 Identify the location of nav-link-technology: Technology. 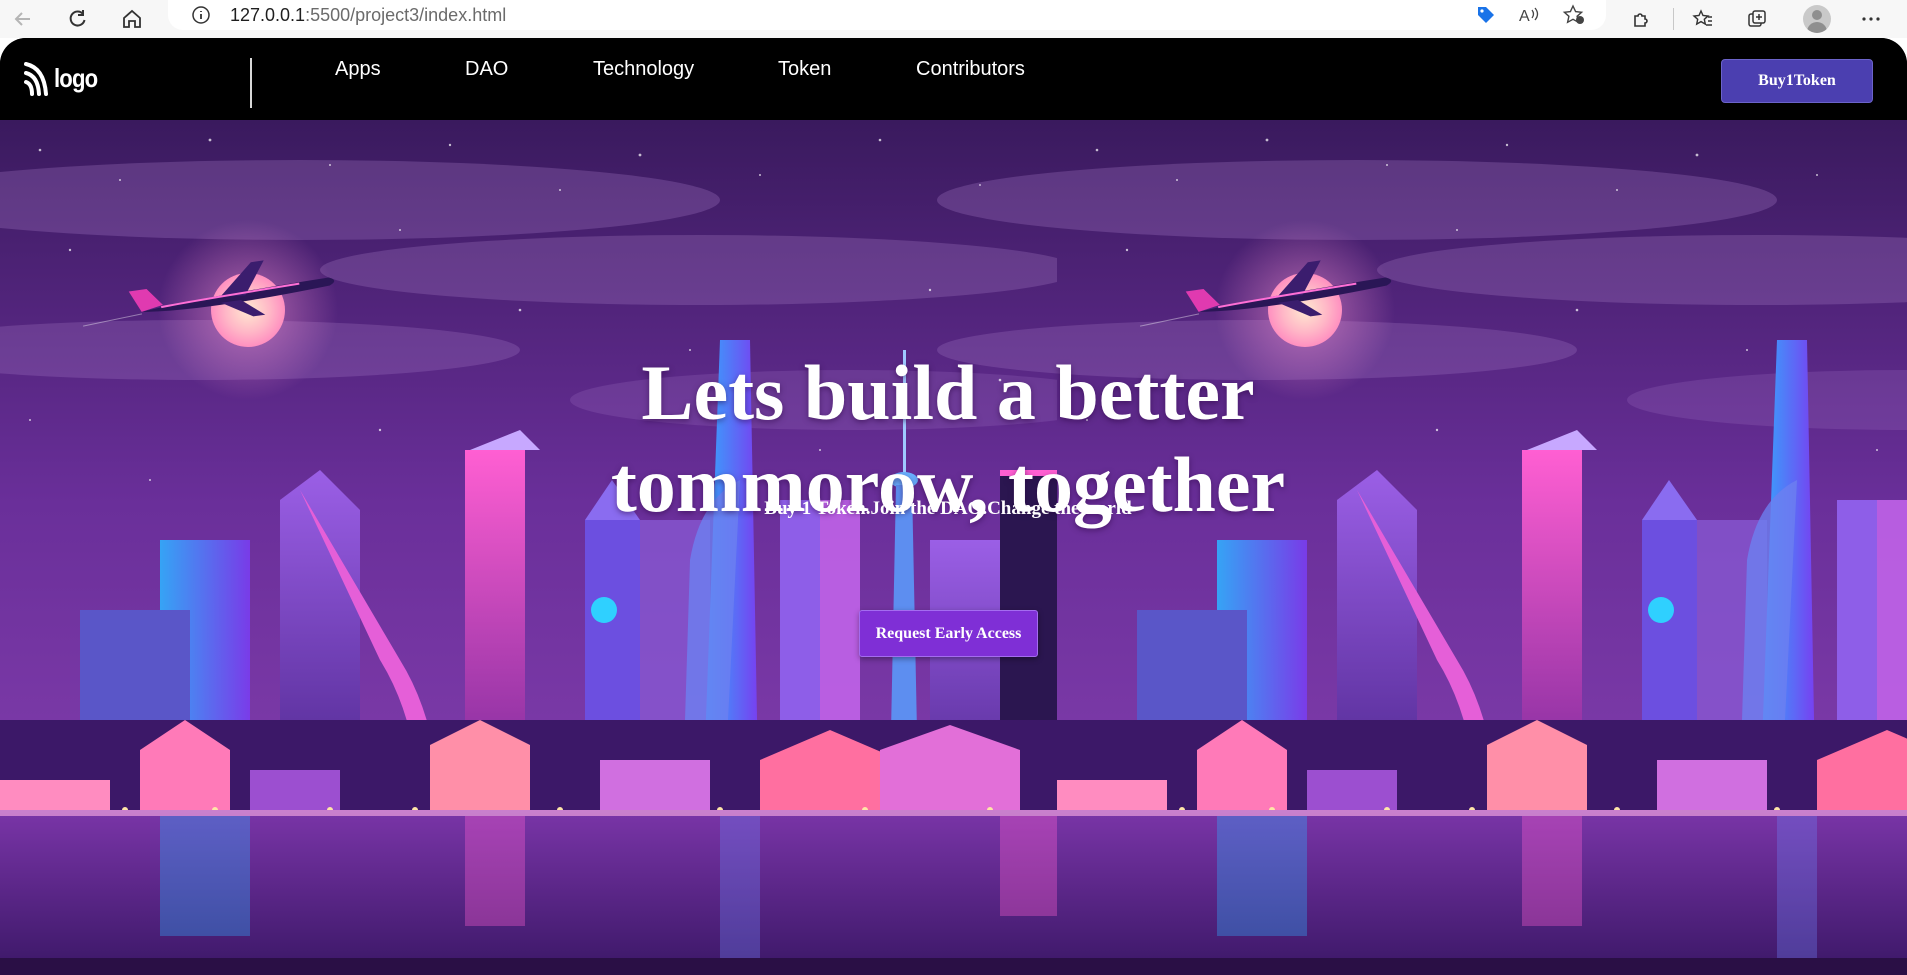
(643, 69).